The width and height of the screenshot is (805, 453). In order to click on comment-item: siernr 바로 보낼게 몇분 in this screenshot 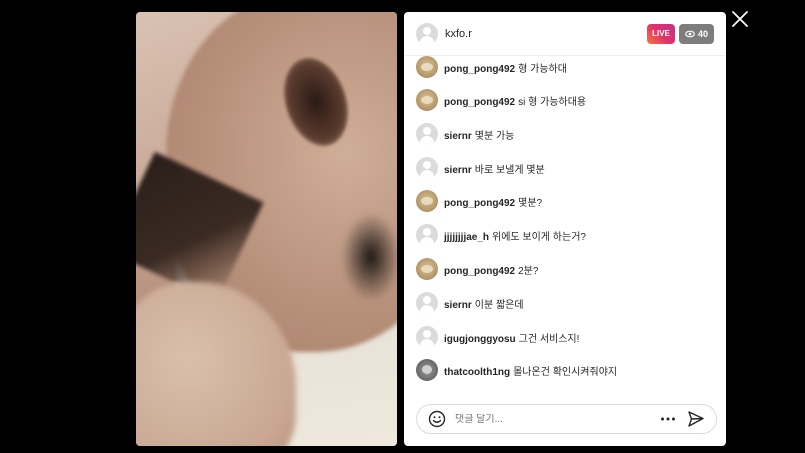, I will do `click(480, 168)`.